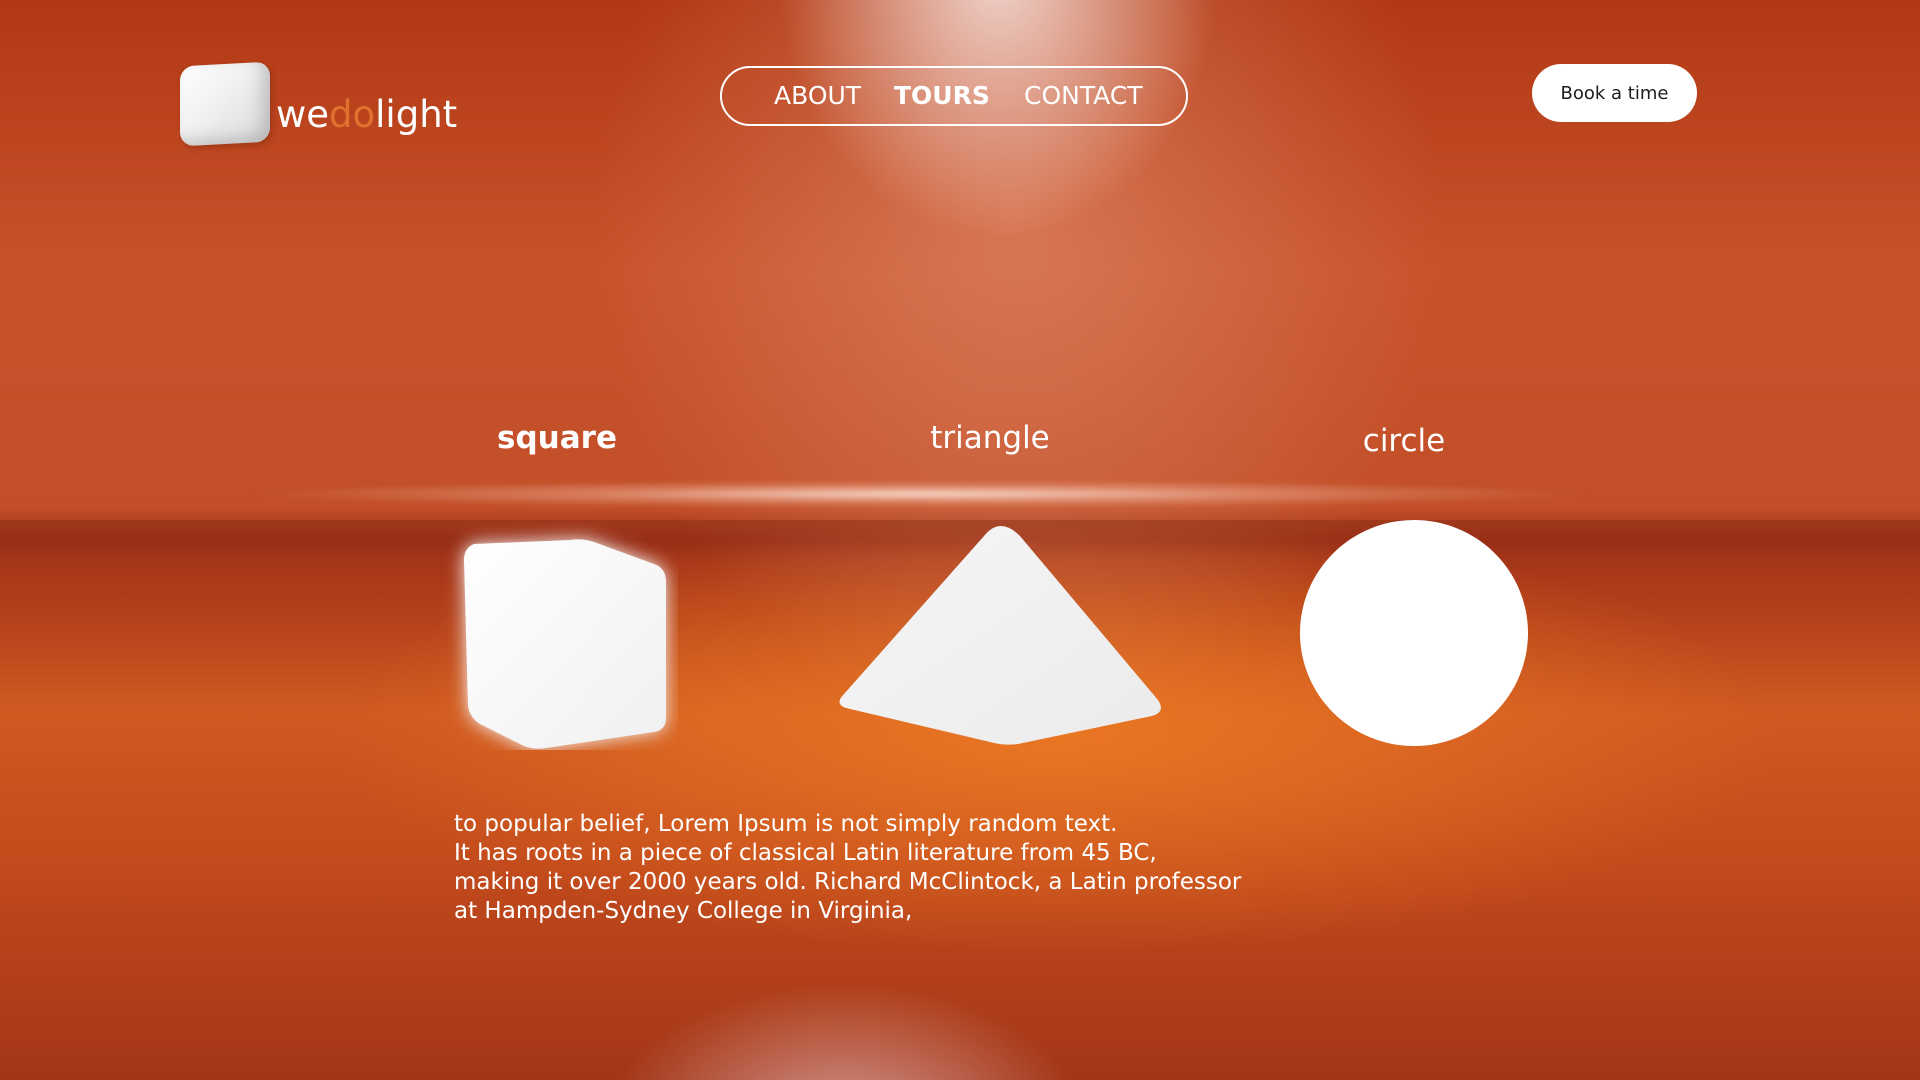 Image resolution: width=1920 pixels, height=1080 pixels. I want to click on nav-about: ABOUT, so click(817, 96).